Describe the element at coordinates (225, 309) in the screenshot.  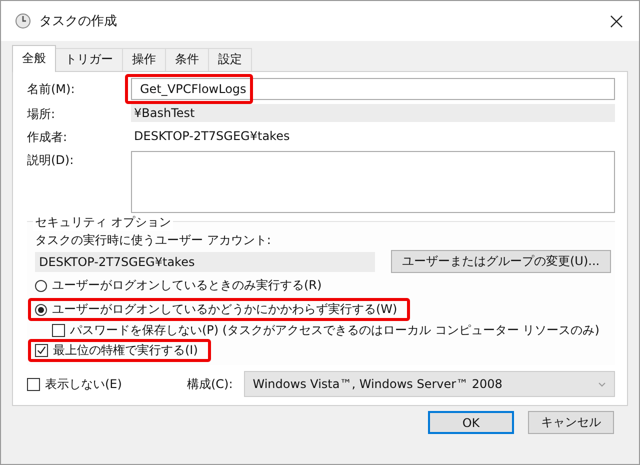
I see `option-label: ユーザーがログオンしているかどうかにかかわらず実行する(W)` at that location.